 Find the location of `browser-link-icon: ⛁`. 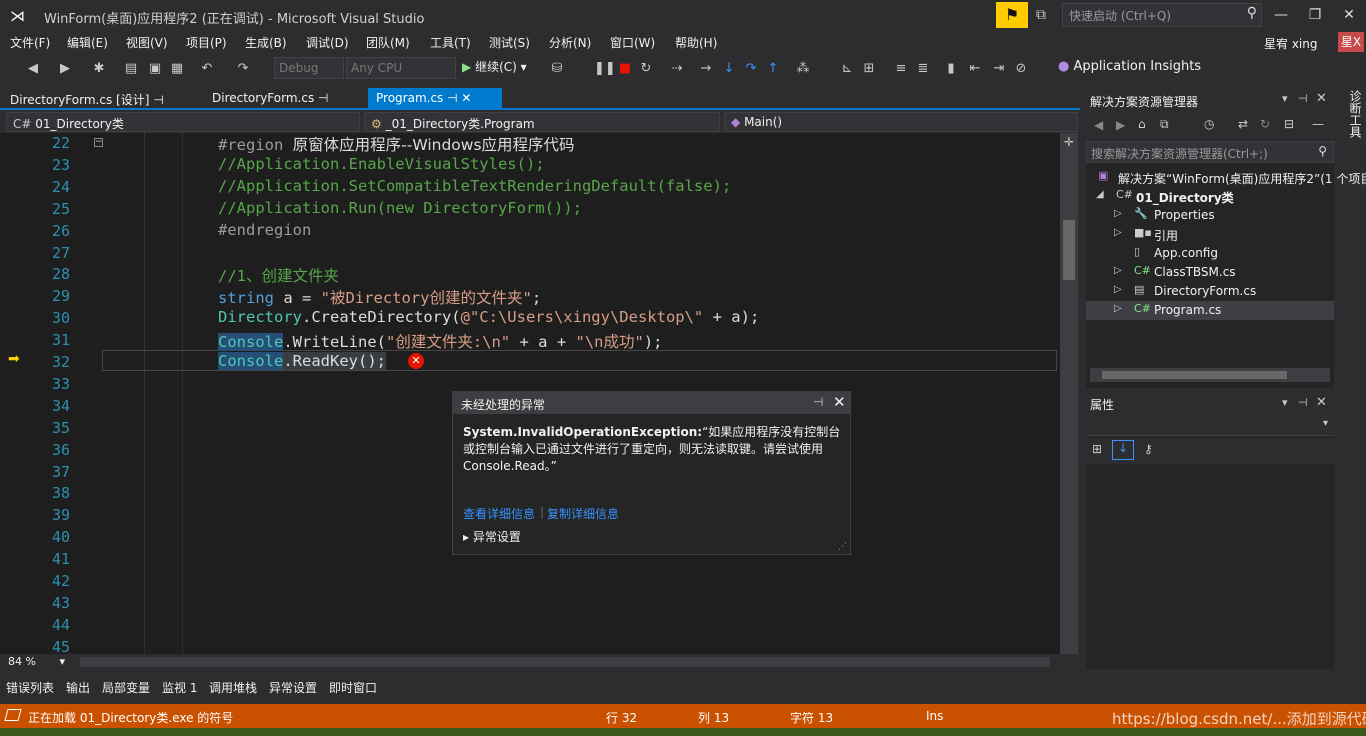

browser-link-icon: ⛁ is located at coordinates (557, 69).